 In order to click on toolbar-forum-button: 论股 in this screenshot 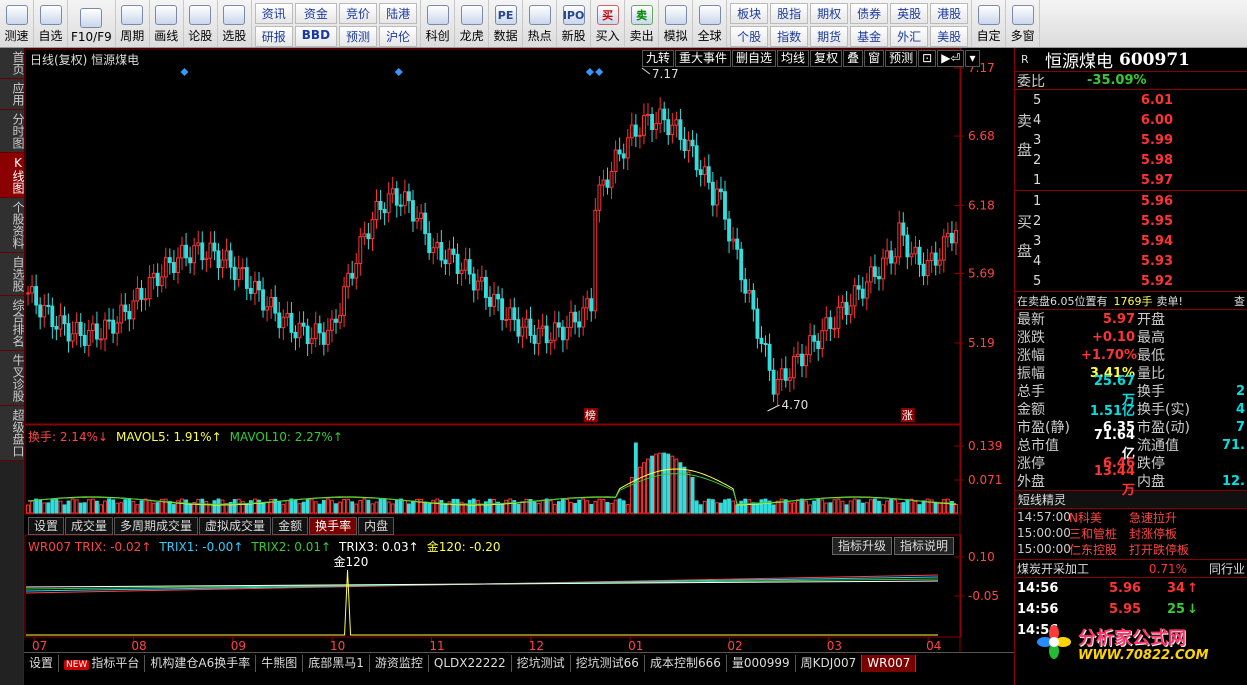, I will do `click(201, 23)`.